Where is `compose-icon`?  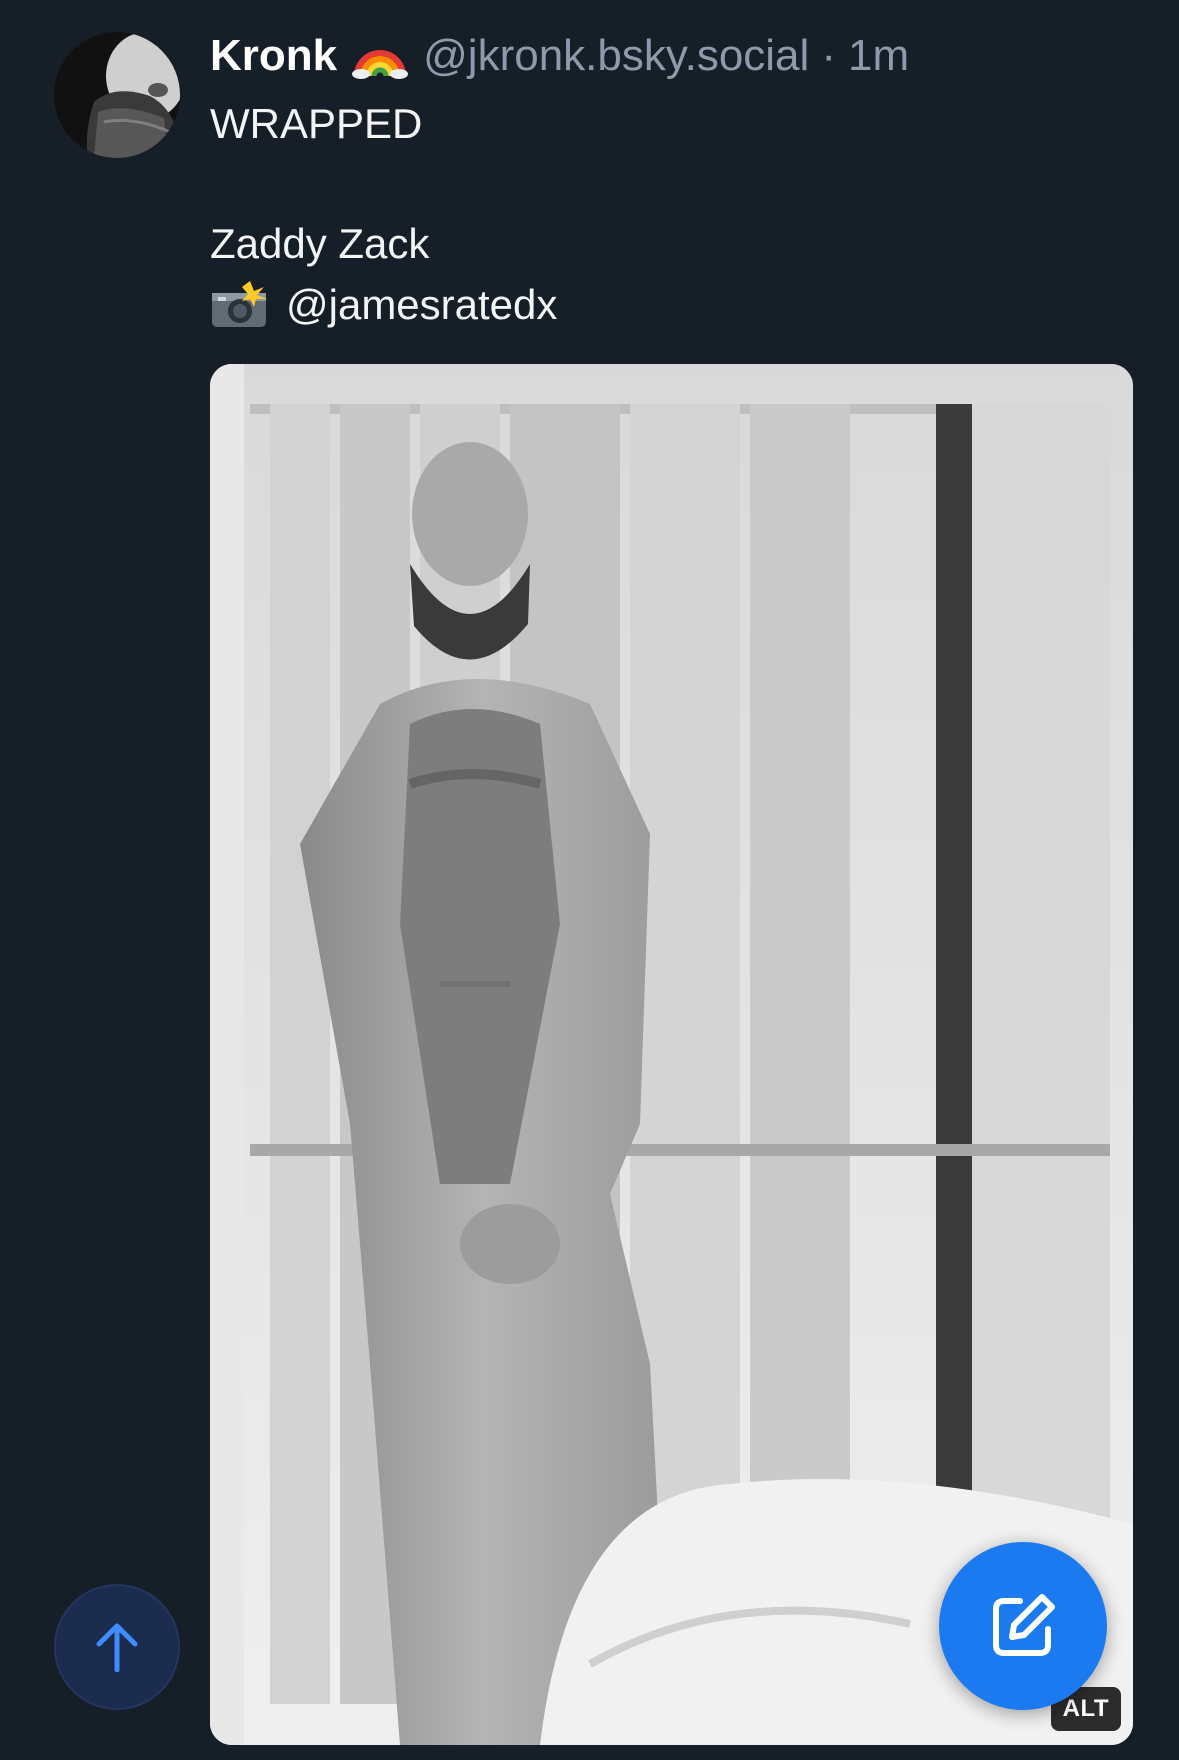 compose-icon is located at coordinates (1024, 1625).